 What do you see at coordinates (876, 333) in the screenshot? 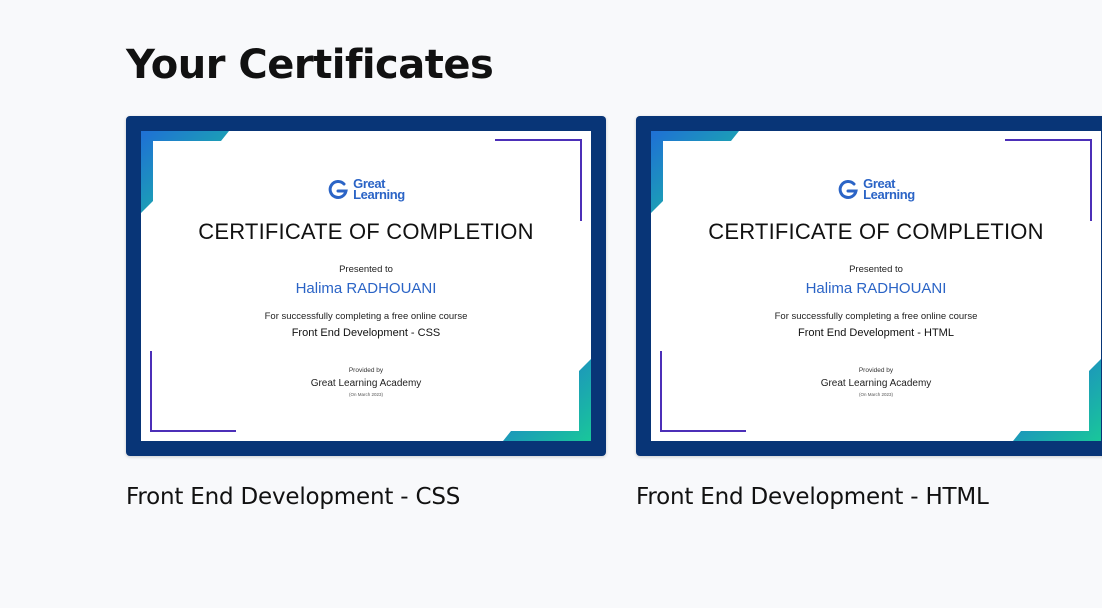
I see `certificate-course-name: Front End Development - HTML` at bounding box center [876, 333].